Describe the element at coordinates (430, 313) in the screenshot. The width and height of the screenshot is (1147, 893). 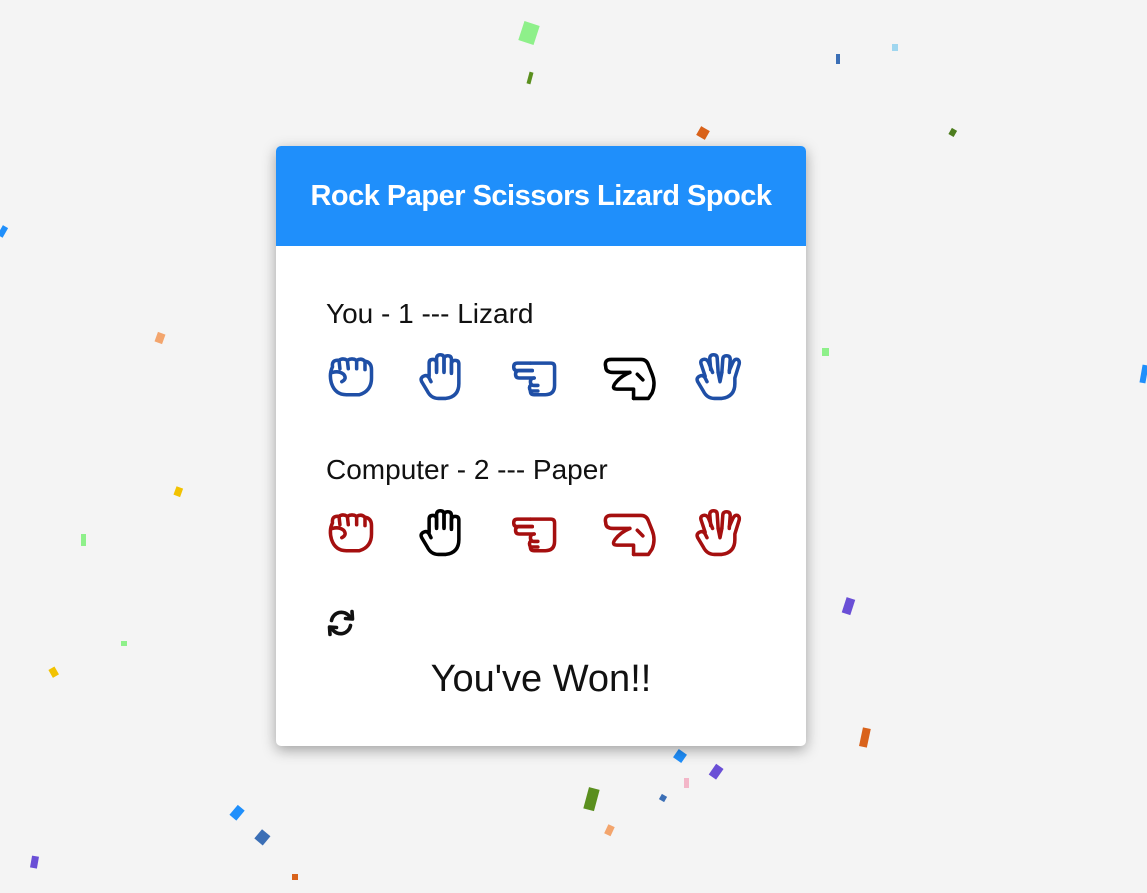
I see `player-score-label: You - 1 --- Lizard` at that location.